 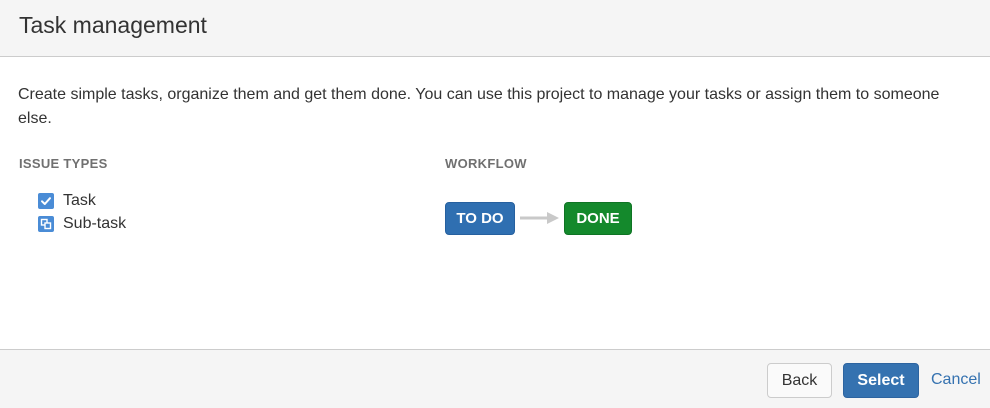 What do you see at coordinates (486, 163) in the screenshot?
I see `workflow-heading: WORKFLOW` at bounding box center [486, 163].